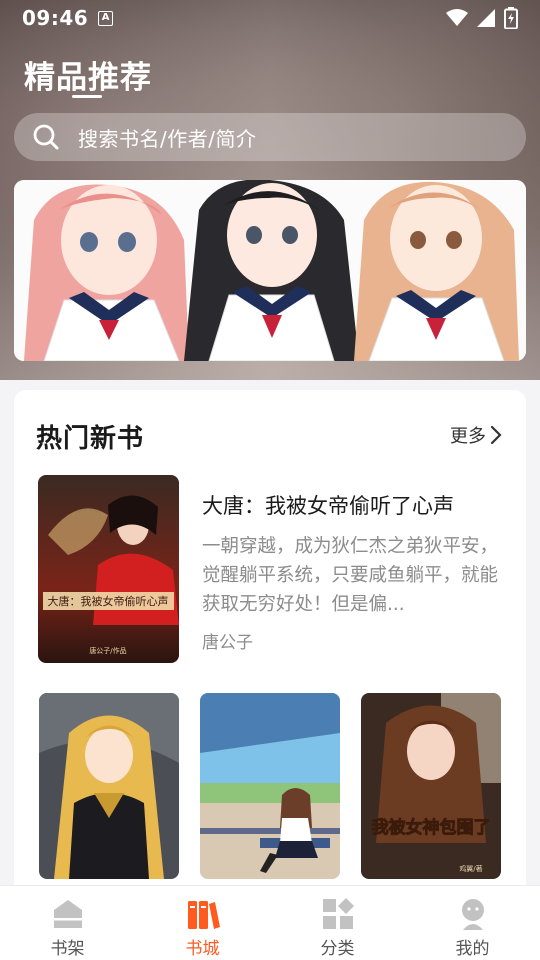  What do you see at coordinates (106, 18) in the screenshot?
I see `accessibility-a-icon: A` at bounding box center [106, 18].